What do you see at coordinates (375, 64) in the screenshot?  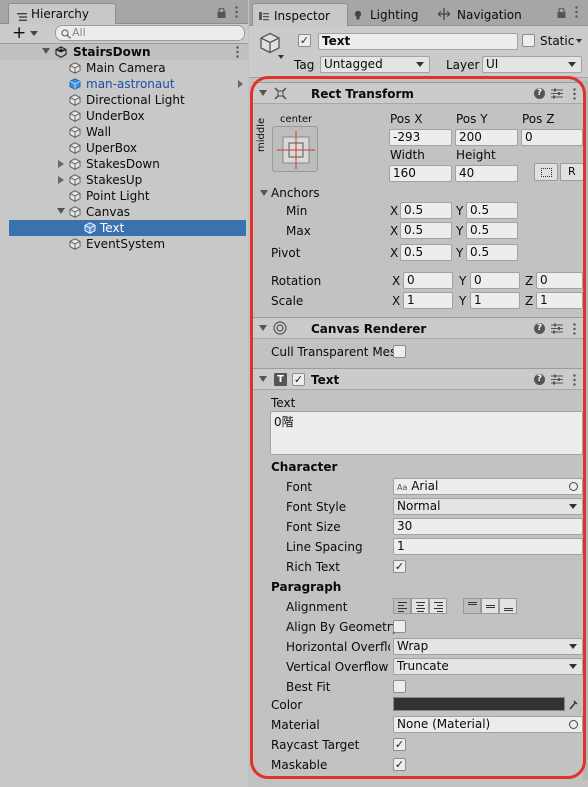 I see `tag-dropdown: Untagged` at bounding box center [375, 64].